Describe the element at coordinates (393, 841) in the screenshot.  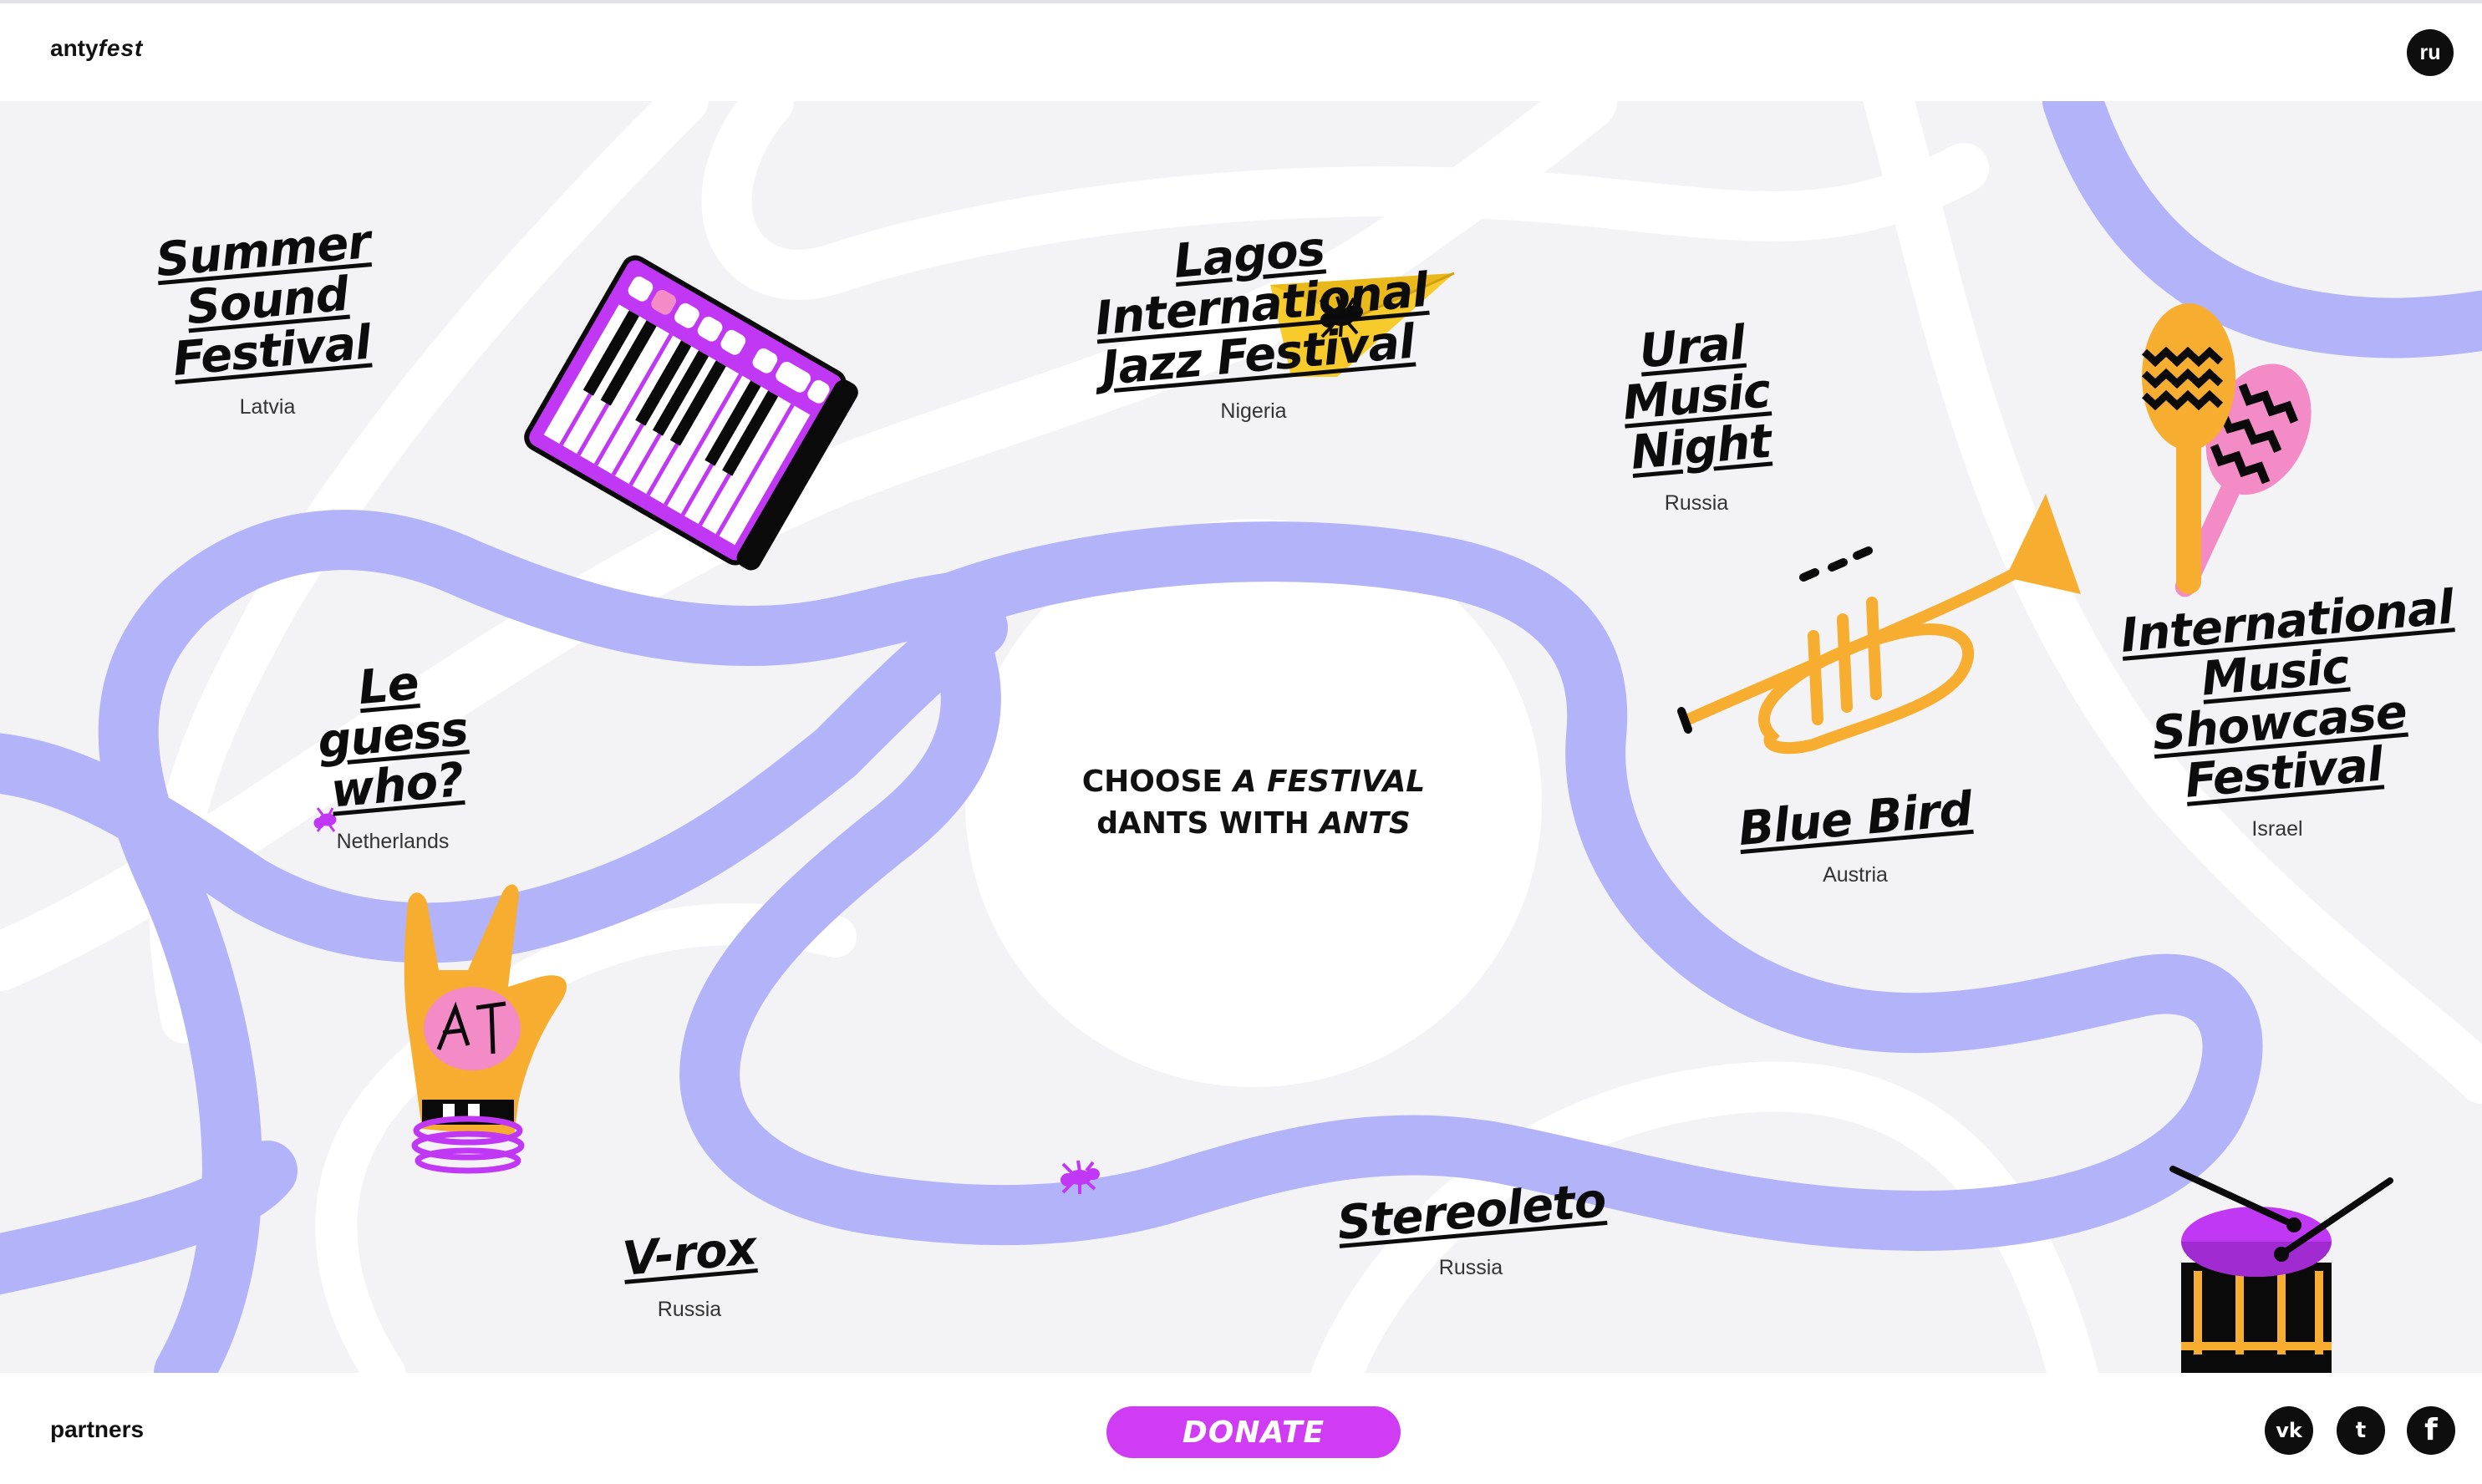
I see `festival-country: Netherlands` at that location.